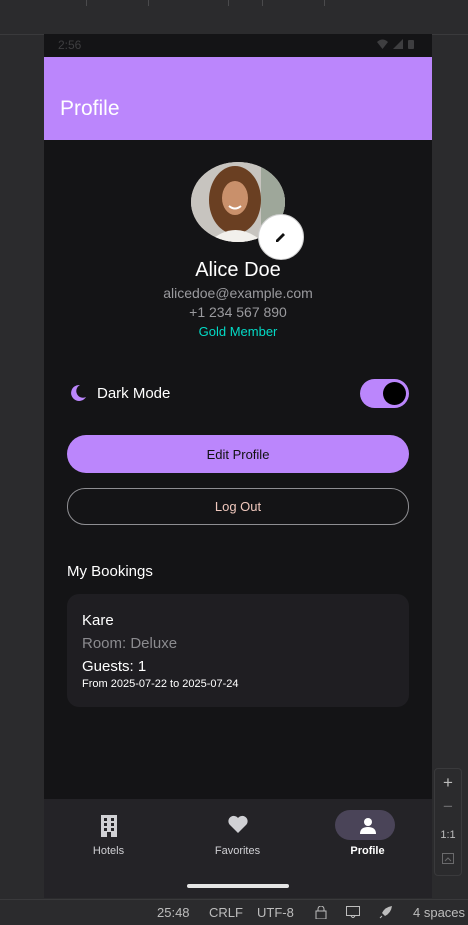  Describe the element at coordinates (173, 912) in the screenshot. I see `cursor-position: 25:48` at that location.